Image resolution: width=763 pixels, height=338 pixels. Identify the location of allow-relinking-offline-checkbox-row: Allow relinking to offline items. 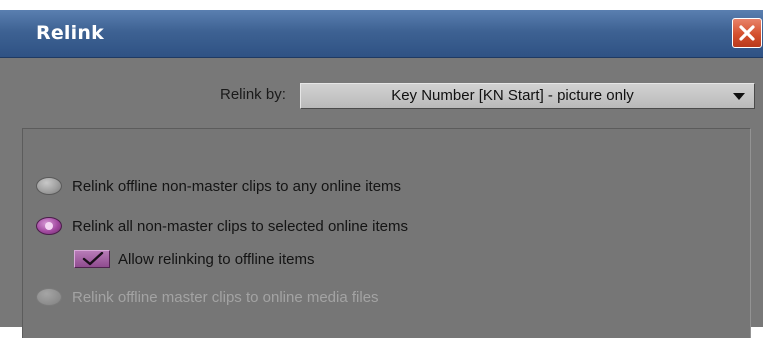
(194, 259).